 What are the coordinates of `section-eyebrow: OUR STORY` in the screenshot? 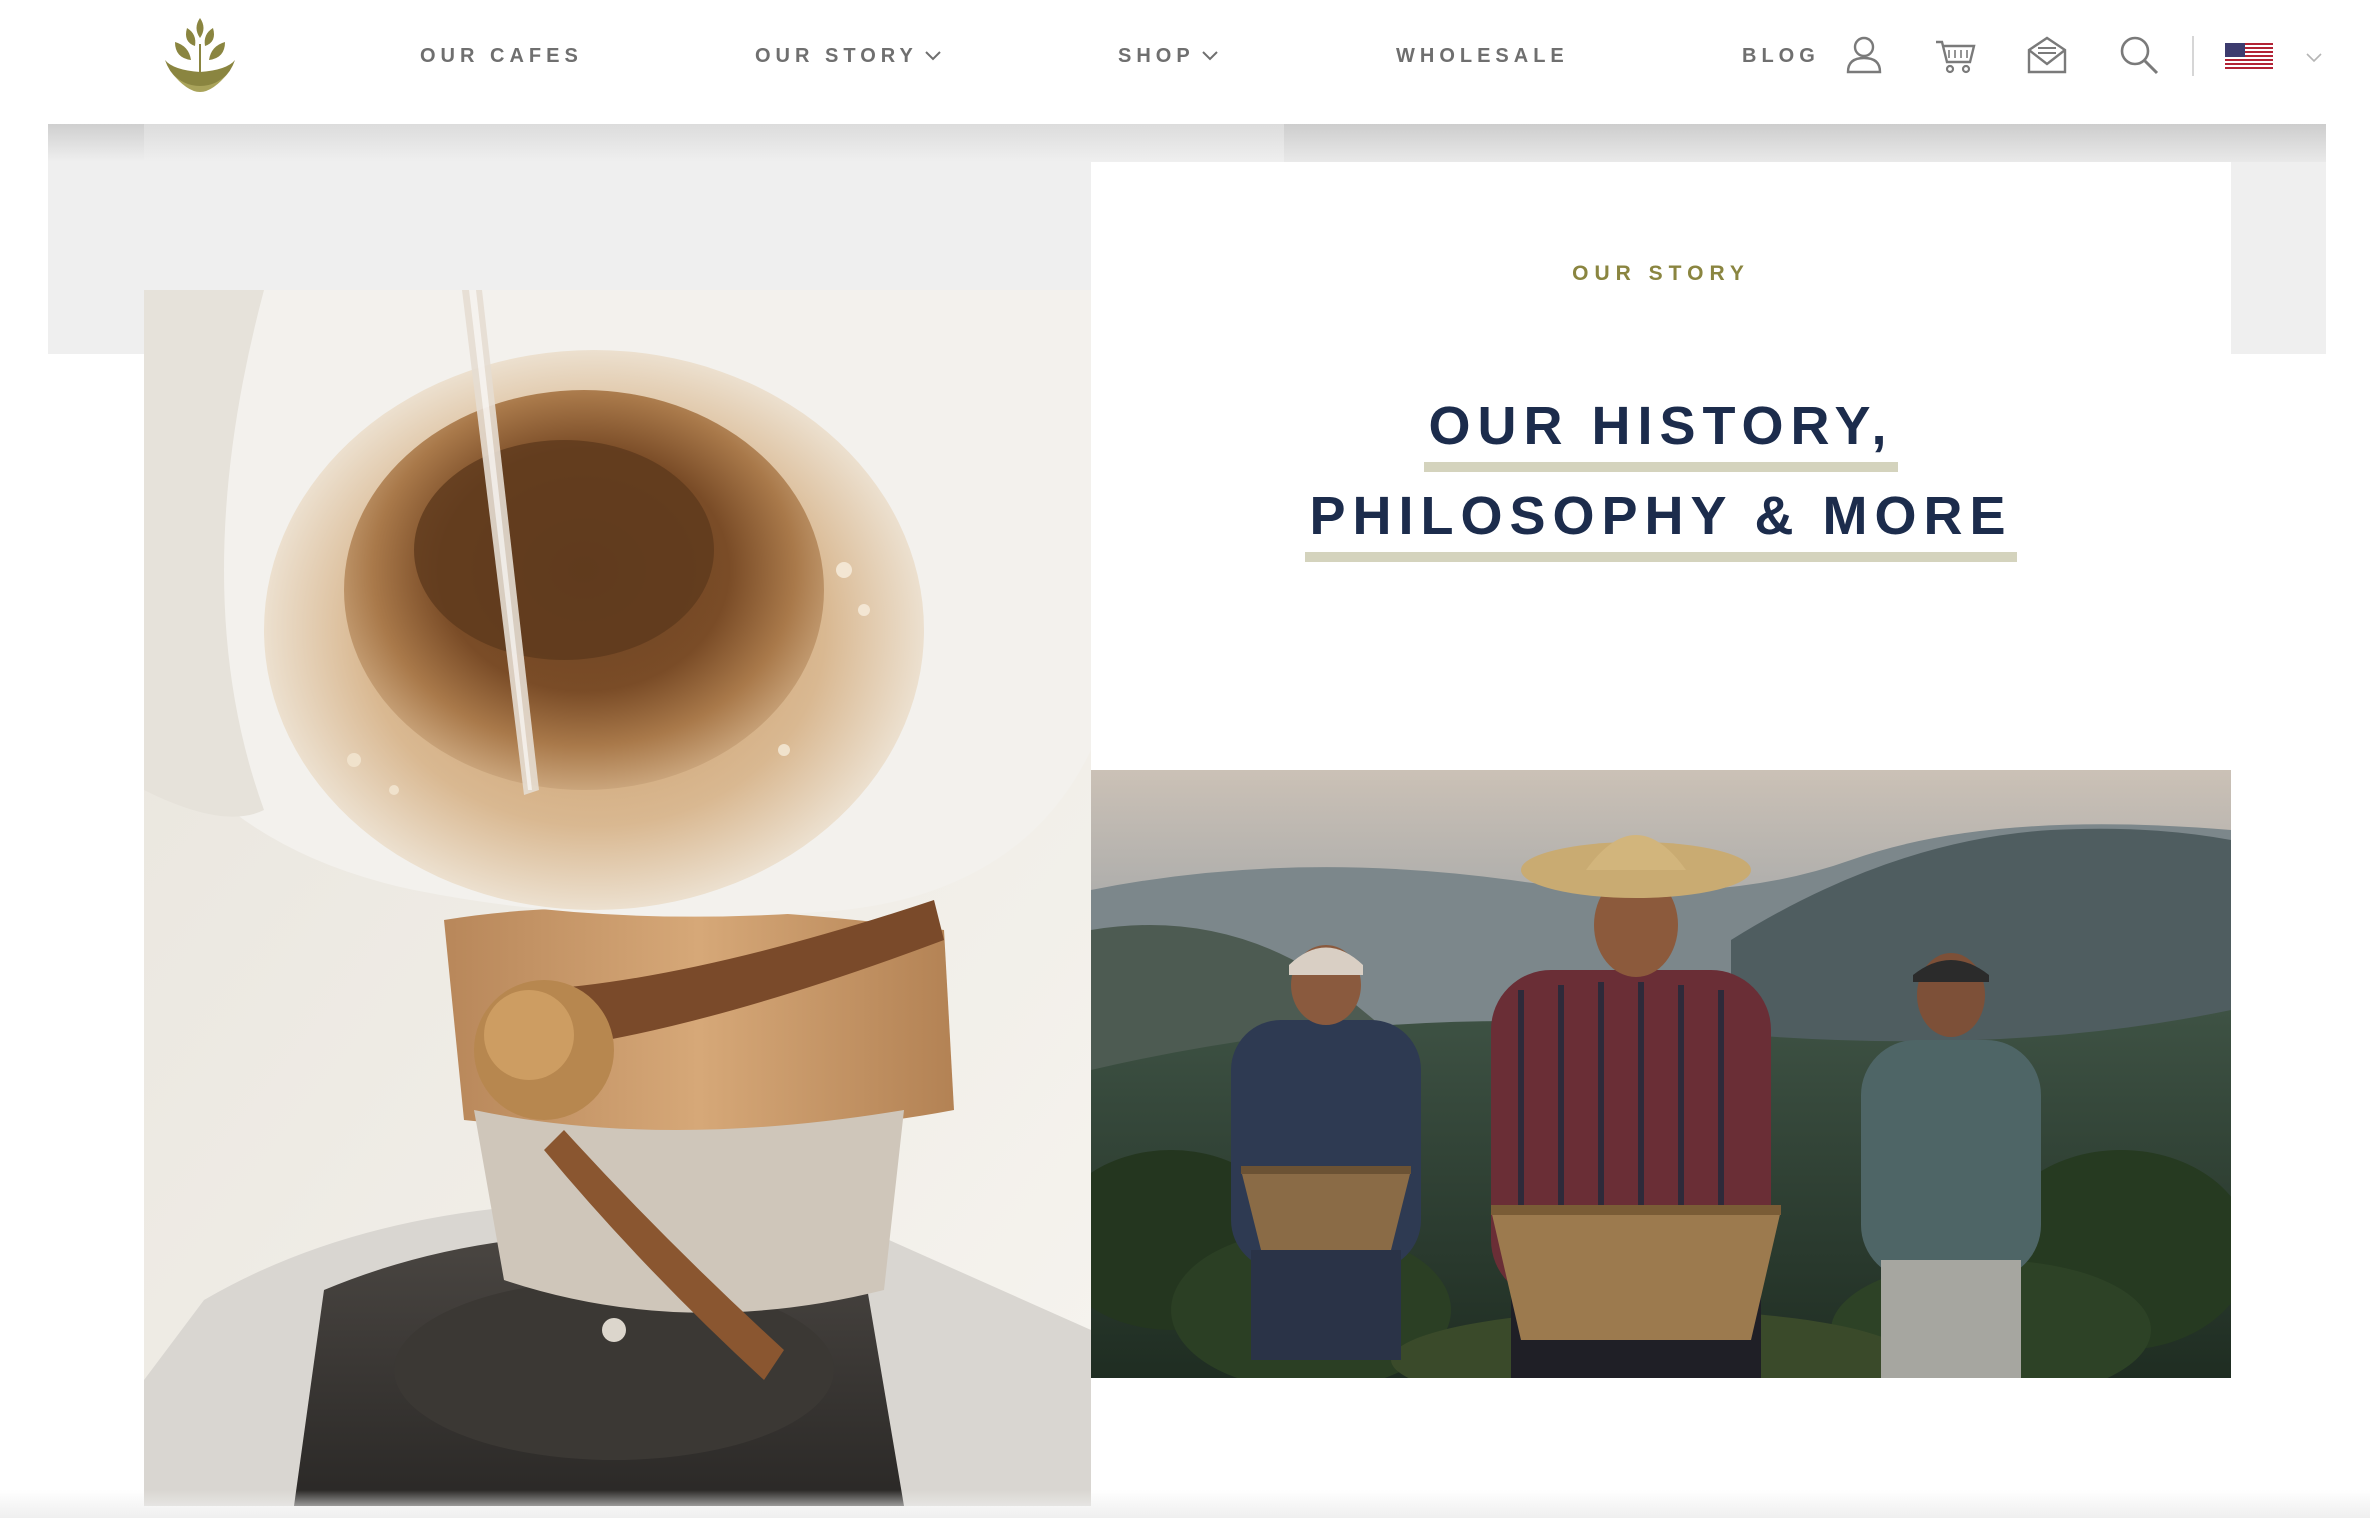 It's located at (1661, 273).